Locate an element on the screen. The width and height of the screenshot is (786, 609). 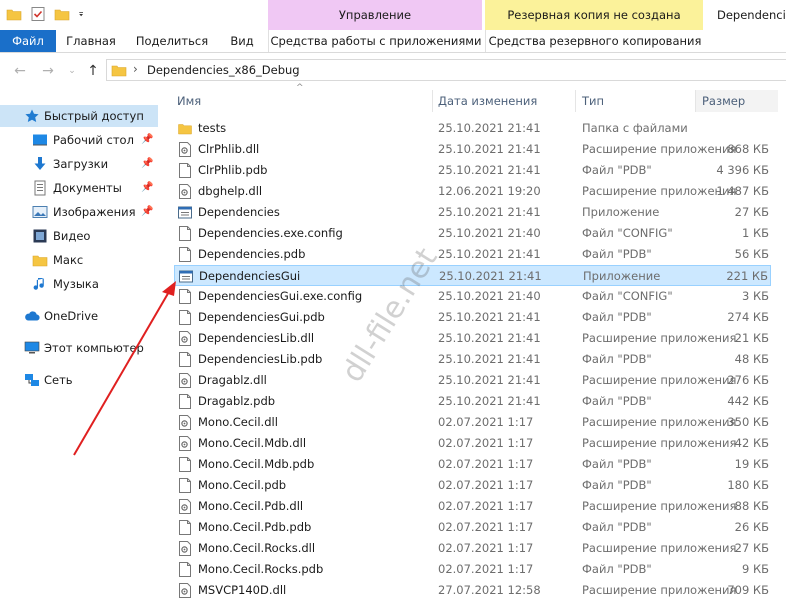
file-size: 442 КБ is located at coordinates (748, 401).